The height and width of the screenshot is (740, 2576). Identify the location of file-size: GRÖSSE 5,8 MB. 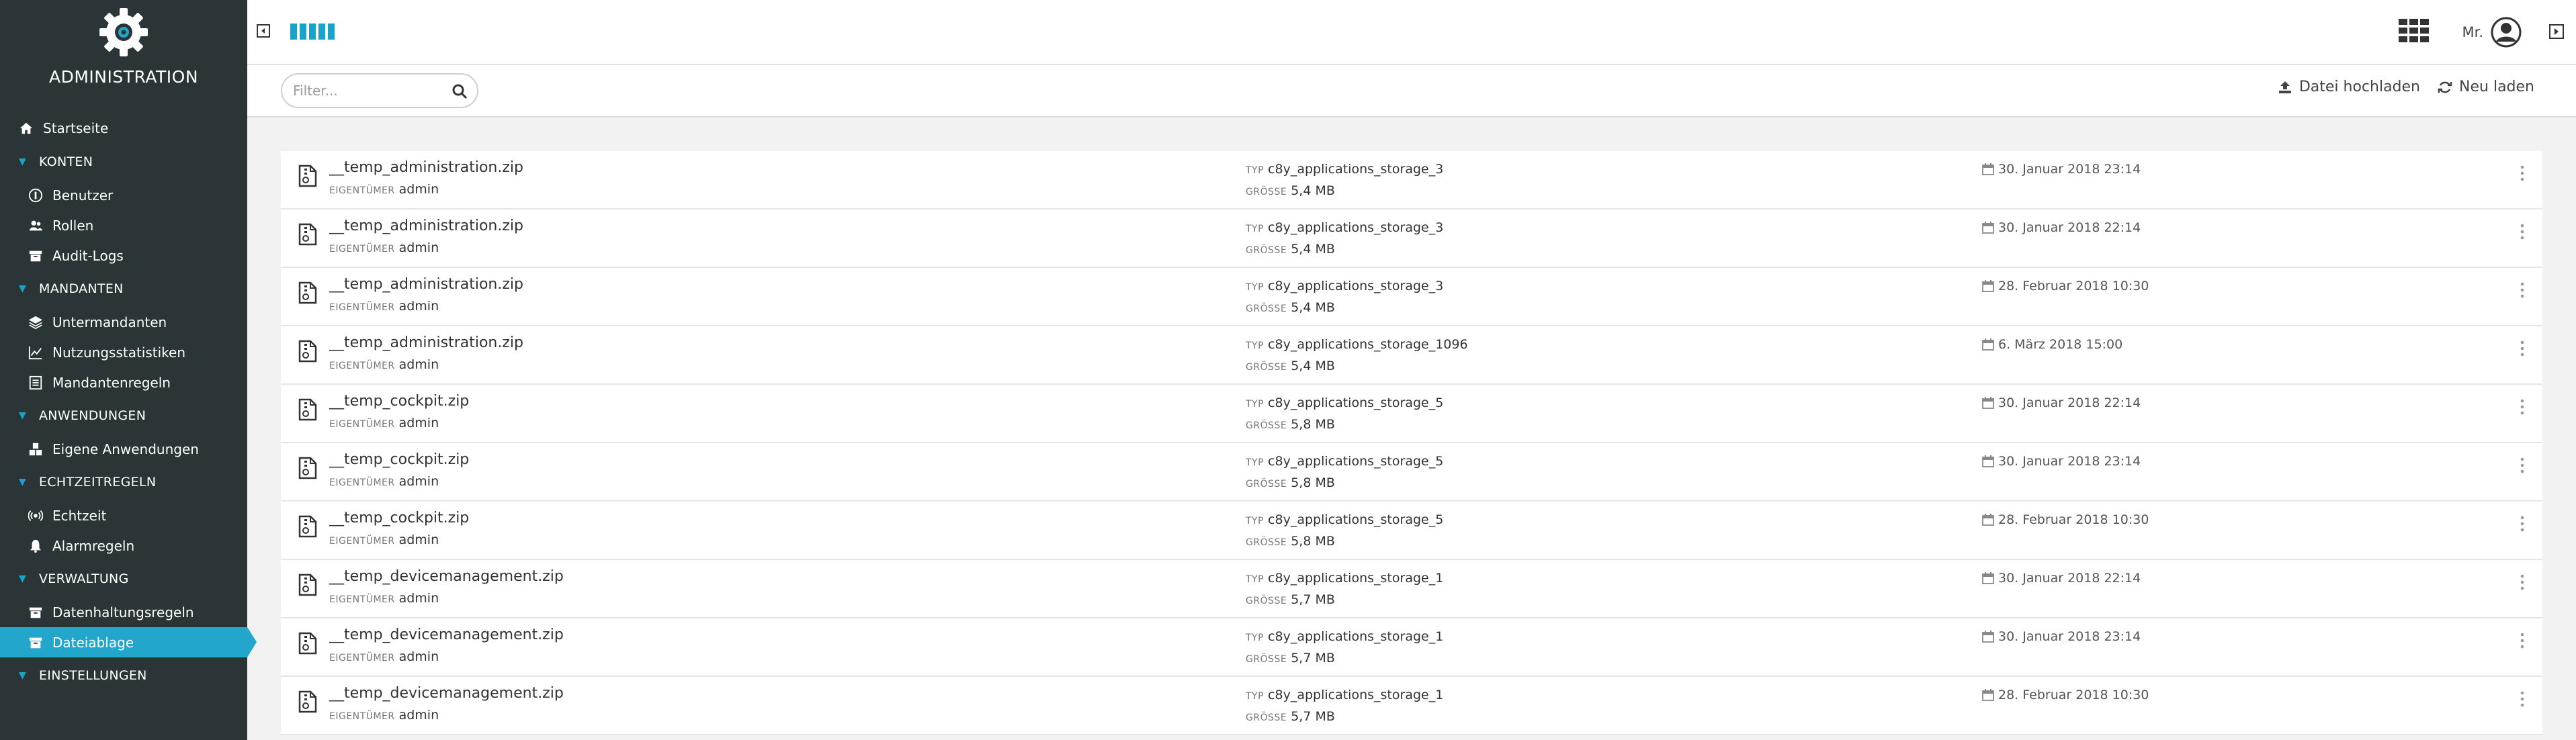
(1290, 482).